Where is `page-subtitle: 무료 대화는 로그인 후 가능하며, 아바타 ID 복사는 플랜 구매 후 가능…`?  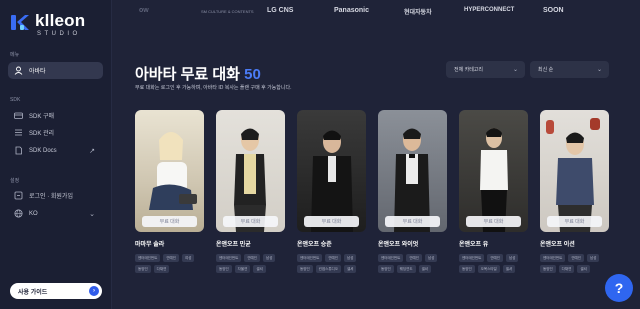 page-subtitle: 무료 대화는 로그인 후 가능하며, 아바타 ID 복사는 플랜 구매 후 가능… is located at coordinates (213, 88).